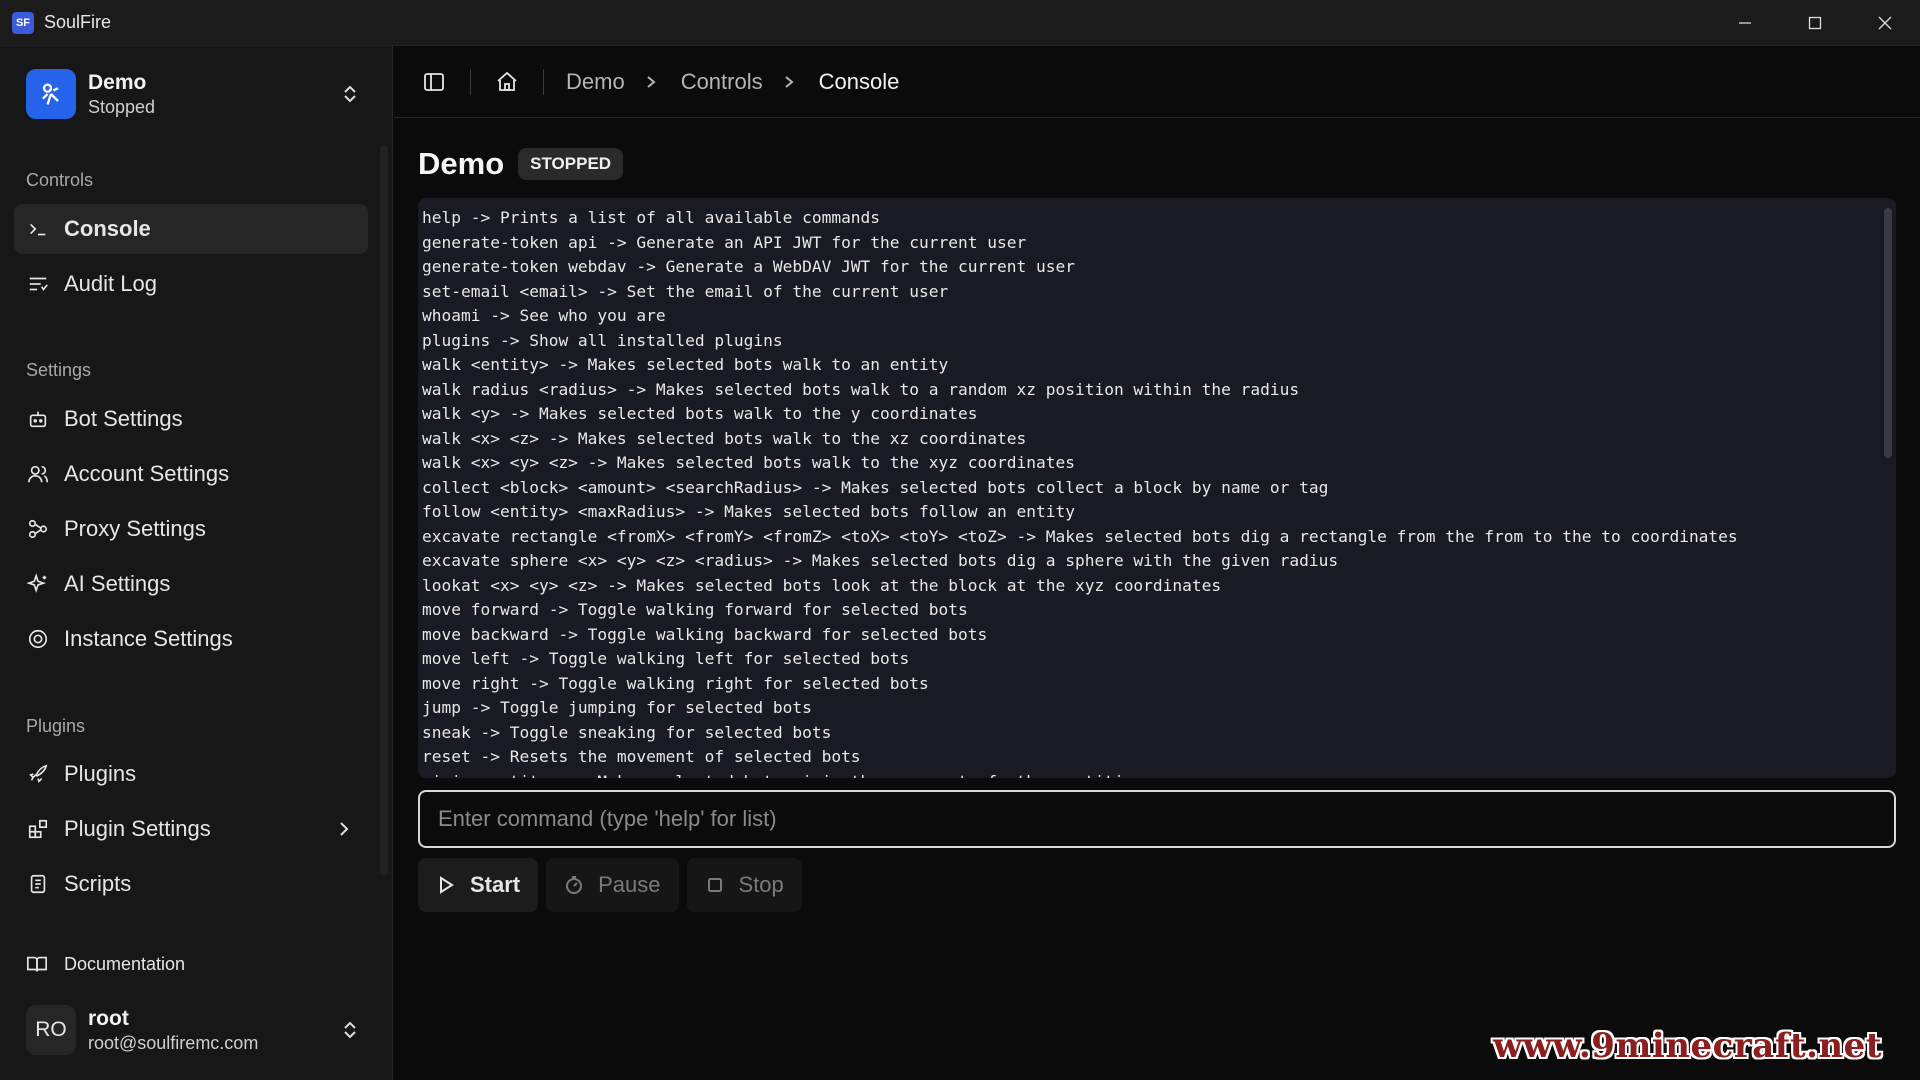 The image size is (1920, 1080). I want to click on stop-label: Stop, so click(761, 884).